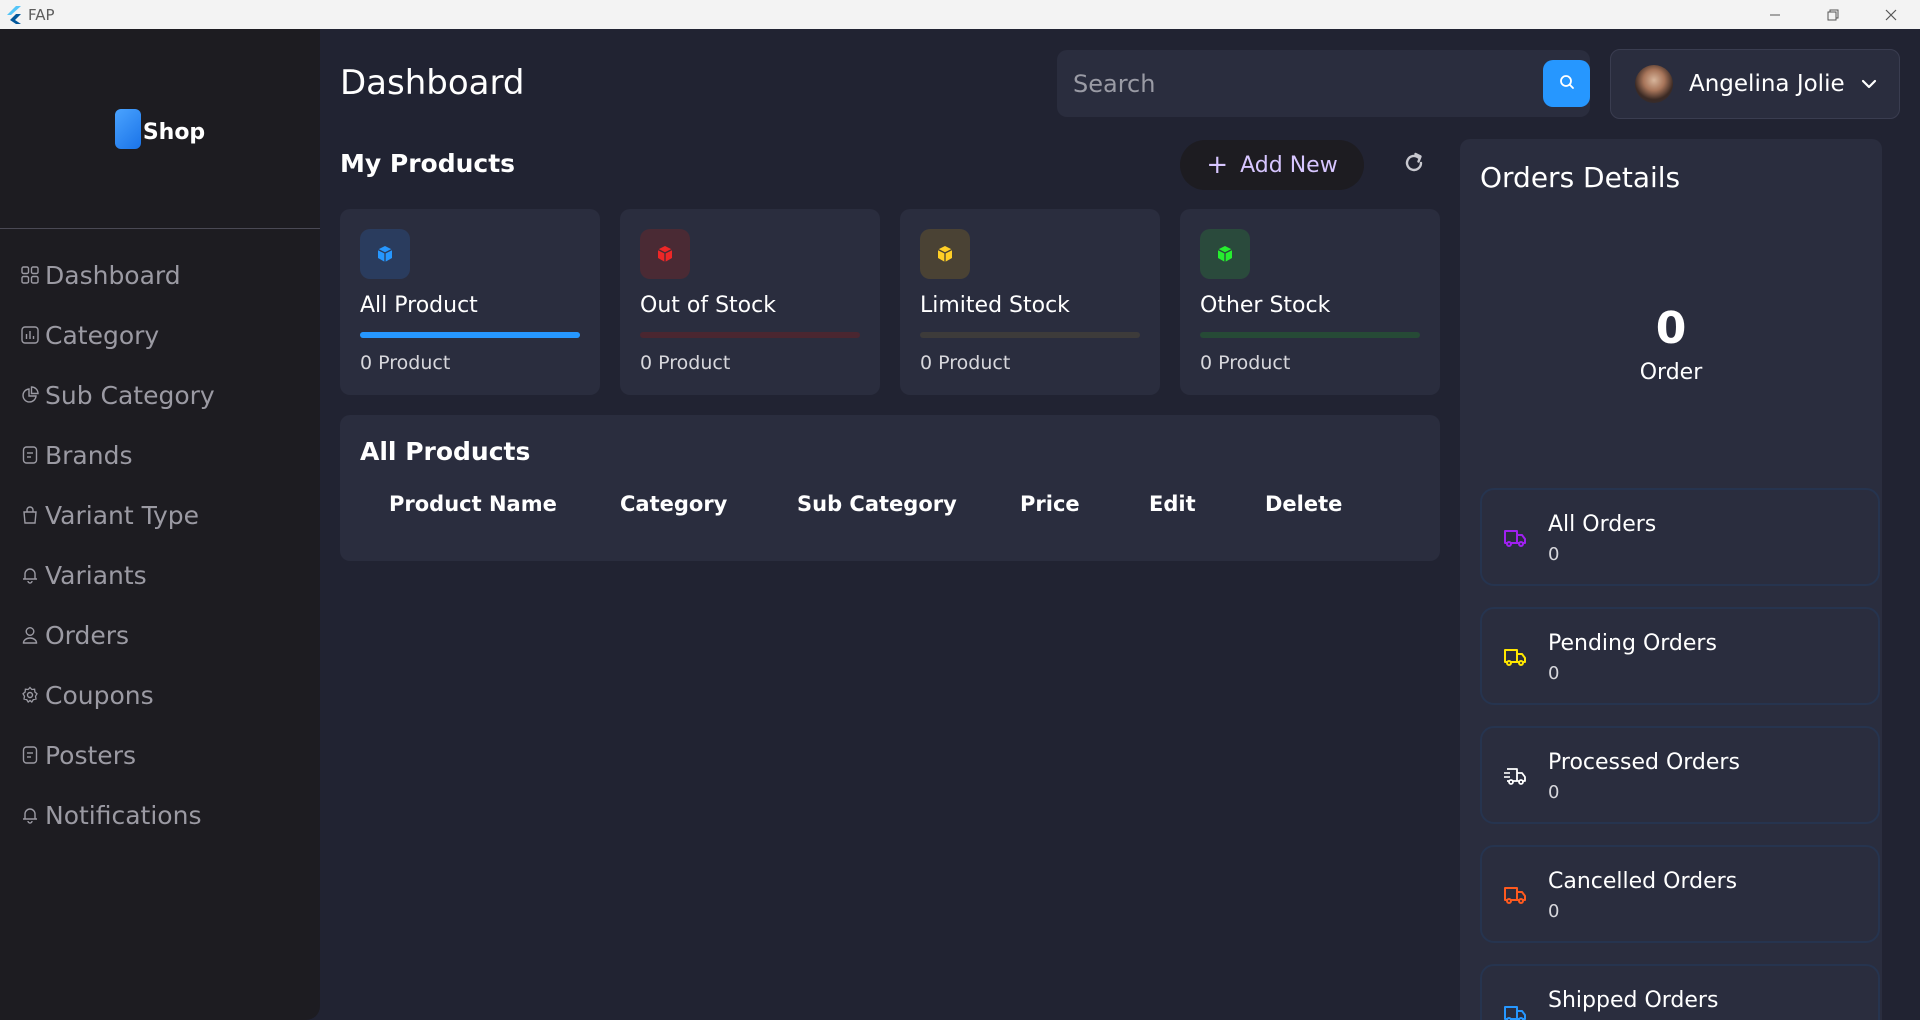 The height and width of the screenshot is (1020, 1920). Describe the element at coordinates (1050, 504) in the screenshot. I see `column-header-price: Price` at that location.